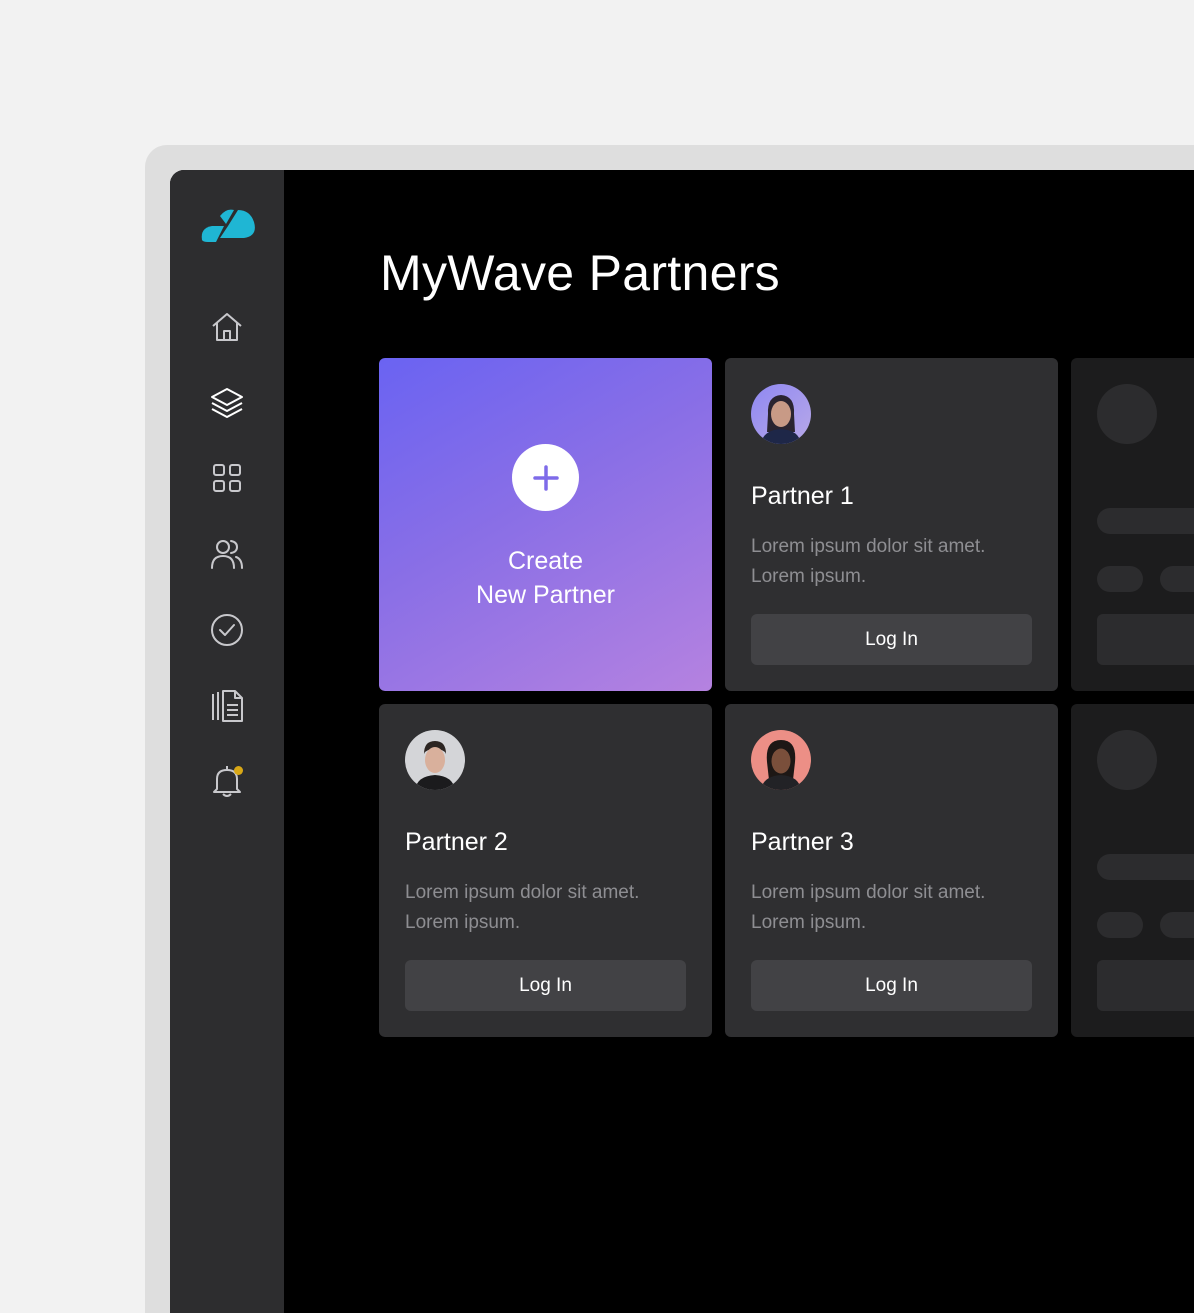 This screenshot has width=1194, height=1313. I want to click on nav-grid, so click(227, 478).